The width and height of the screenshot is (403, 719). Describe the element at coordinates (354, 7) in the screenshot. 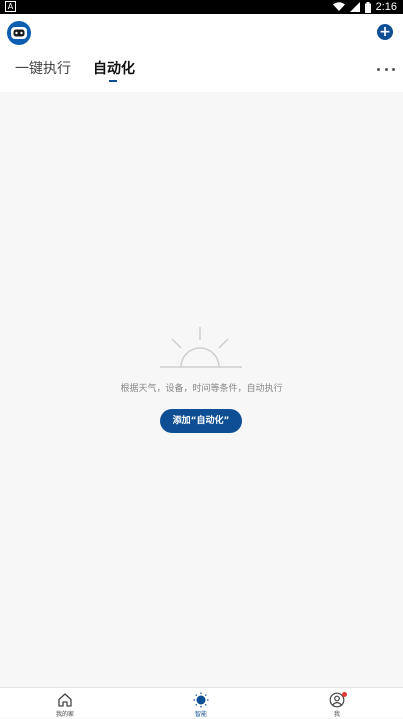

I see `signal-icon` at that location.